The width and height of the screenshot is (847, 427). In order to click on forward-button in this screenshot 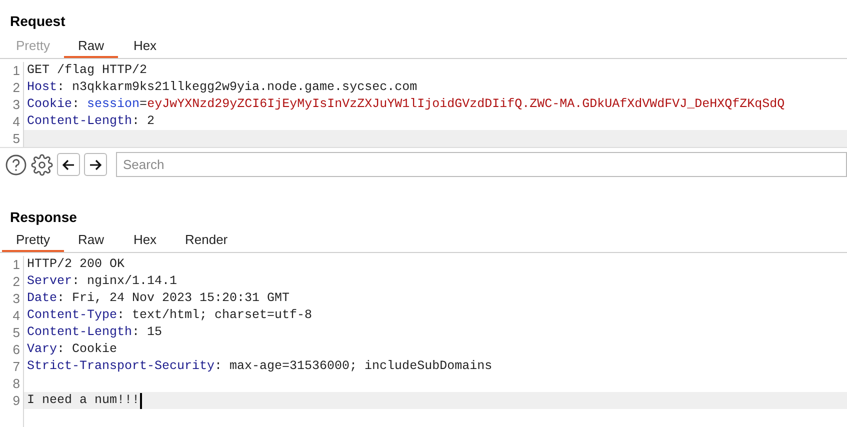, I will do `click(95, 164)`.